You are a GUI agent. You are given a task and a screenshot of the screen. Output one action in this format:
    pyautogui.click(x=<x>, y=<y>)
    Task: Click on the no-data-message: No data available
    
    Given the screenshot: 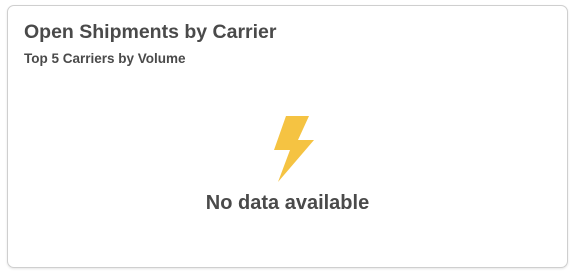 What is the action you would take?
    pyautogui.click(x=287, y=203)
    